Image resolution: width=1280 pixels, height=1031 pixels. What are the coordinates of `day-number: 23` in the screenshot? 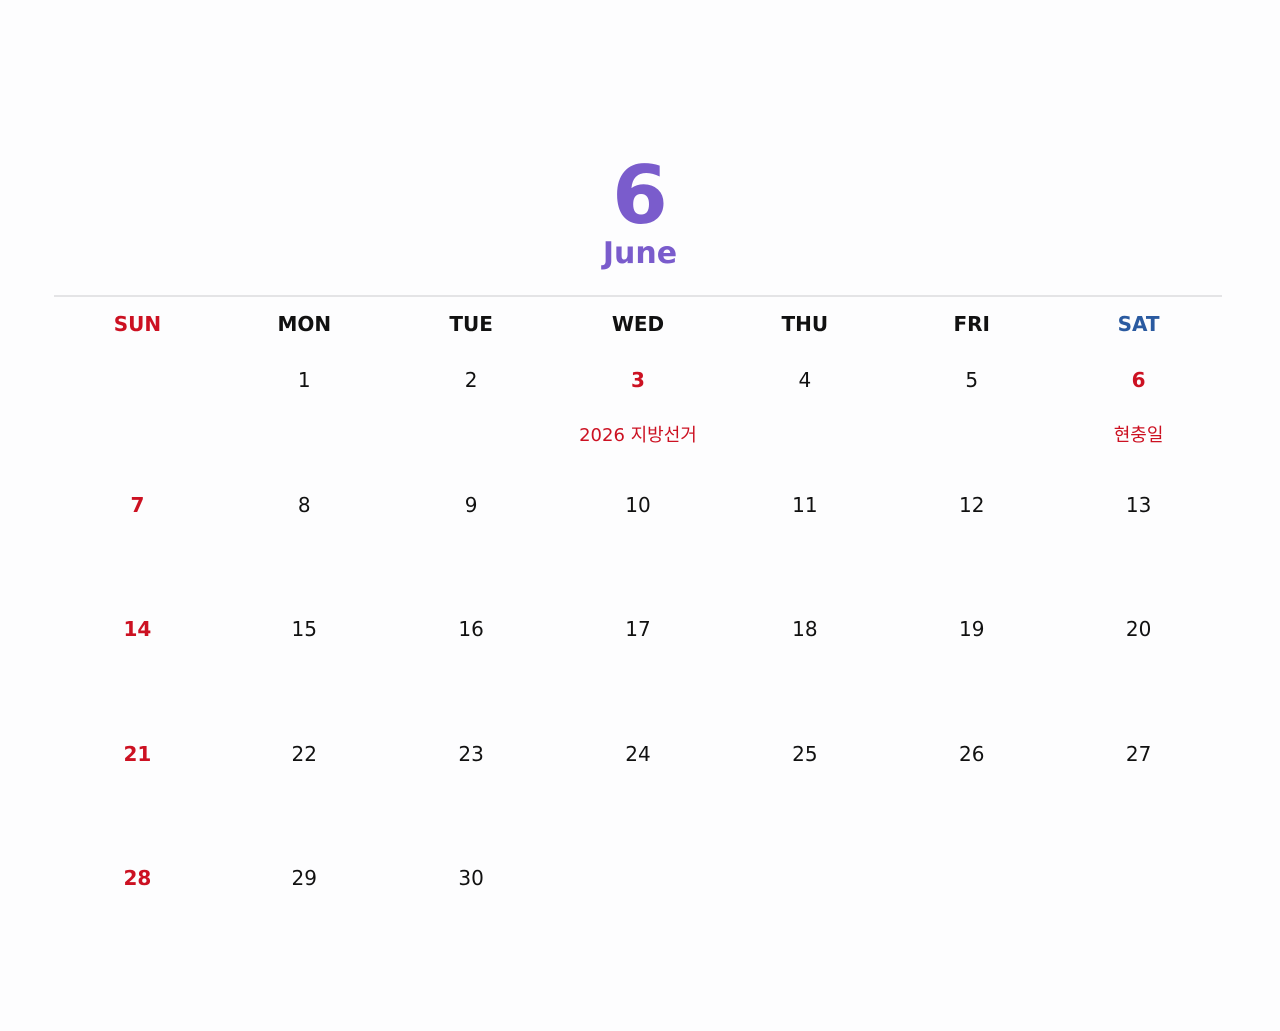 It's located at (471, 753).